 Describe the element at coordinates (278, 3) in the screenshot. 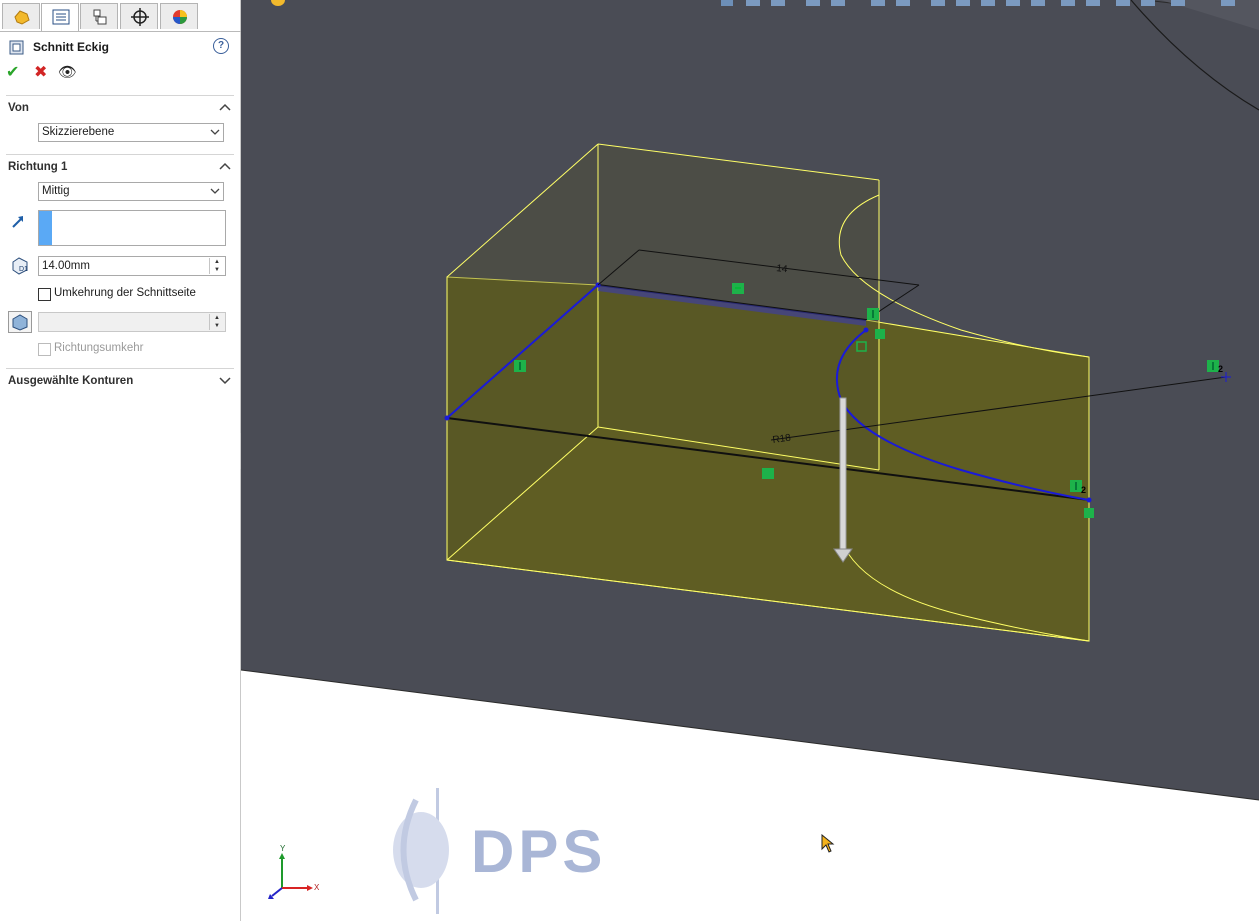

I see `feature-icon` at that location.